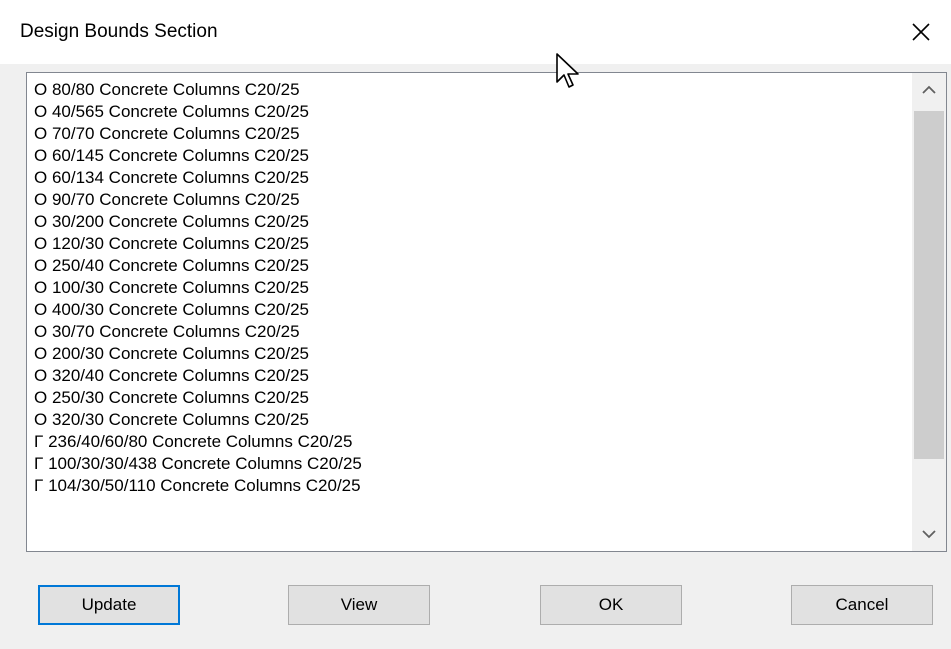 The image size is (951, 649). Describe the element at coordinates (467, 134) in the screenshot. I see `list-item: O 70/70 Concrete Columns C20/25` at that location.